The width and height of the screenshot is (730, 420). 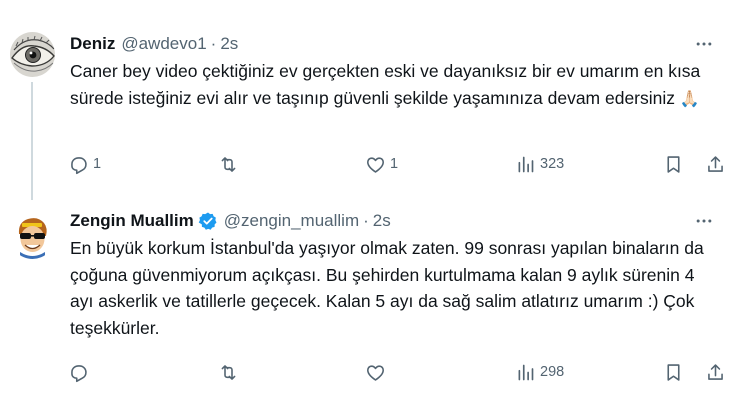 I want to click on reply-button, so click(x=80, y=372).